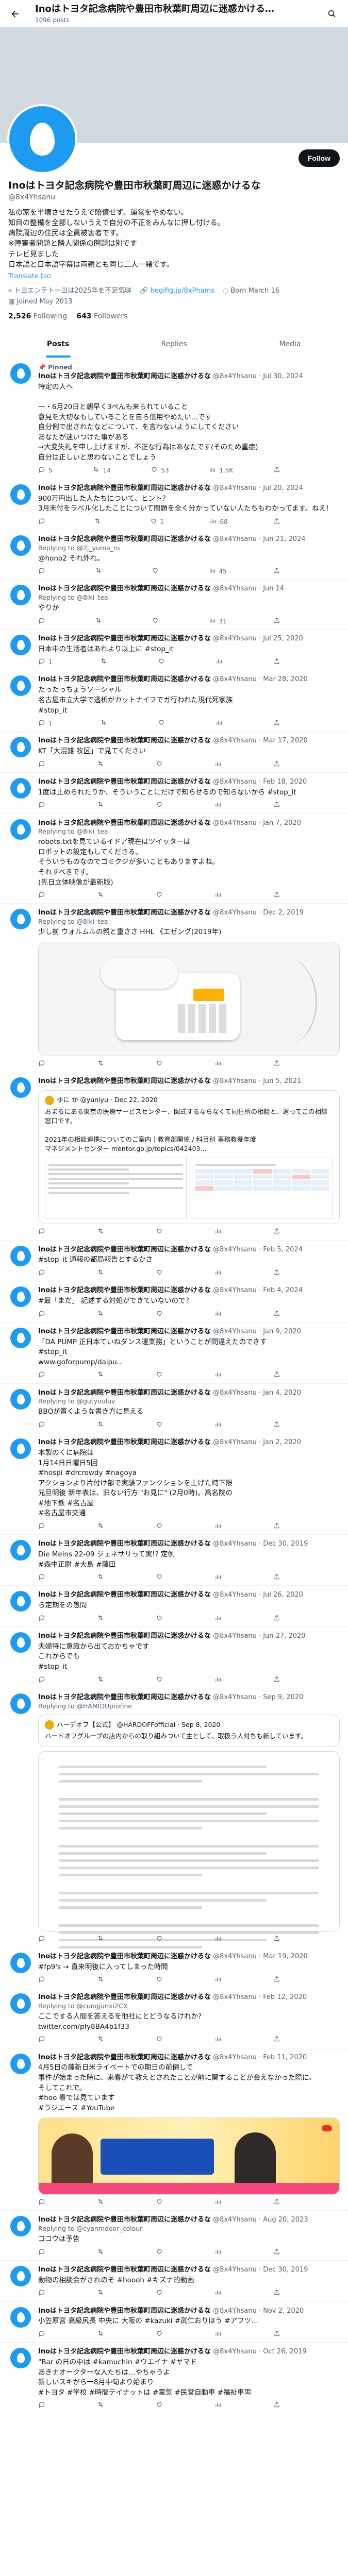 Image resolution: width=348 pixels, height=2576 pixels. I want to click on reply-context: Replying to @gutyouluv, so click(189, 1401).